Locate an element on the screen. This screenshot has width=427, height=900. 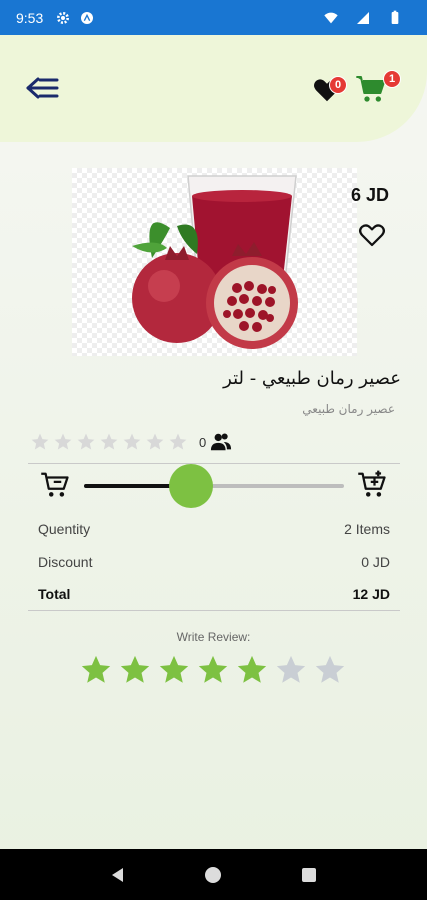
pomegranate-juice-illustration is located at coordinates (215, 262).